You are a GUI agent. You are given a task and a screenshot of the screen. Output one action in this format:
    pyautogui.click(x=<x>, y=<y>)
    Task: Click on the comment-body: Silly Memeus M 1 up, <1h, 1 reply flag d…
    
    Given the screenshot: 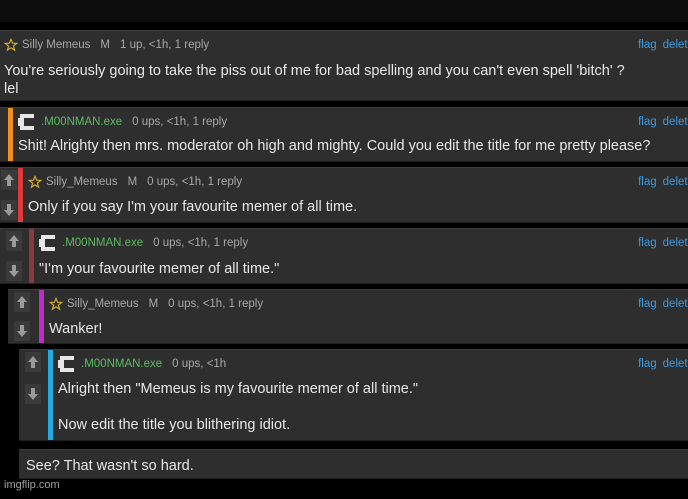 What is the action you would take?
    pyautogui.click(x=344, y=65)
    